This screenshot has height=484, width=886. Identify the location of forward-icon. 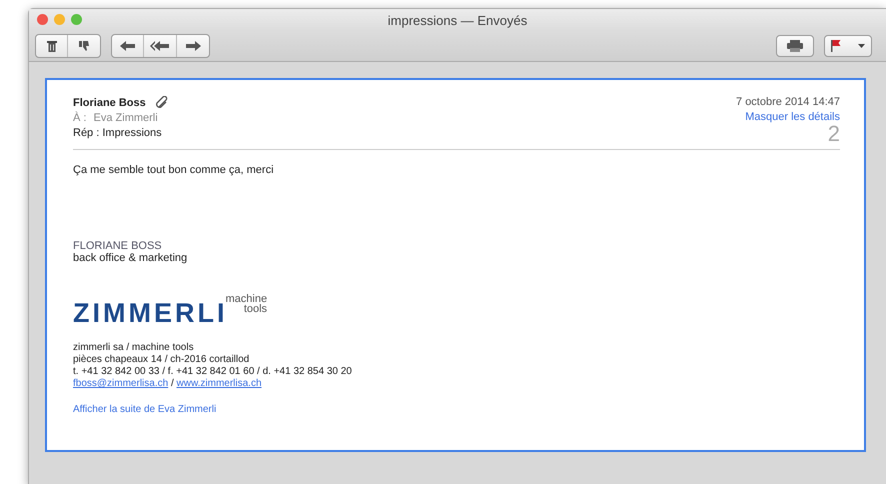
(193, 46).